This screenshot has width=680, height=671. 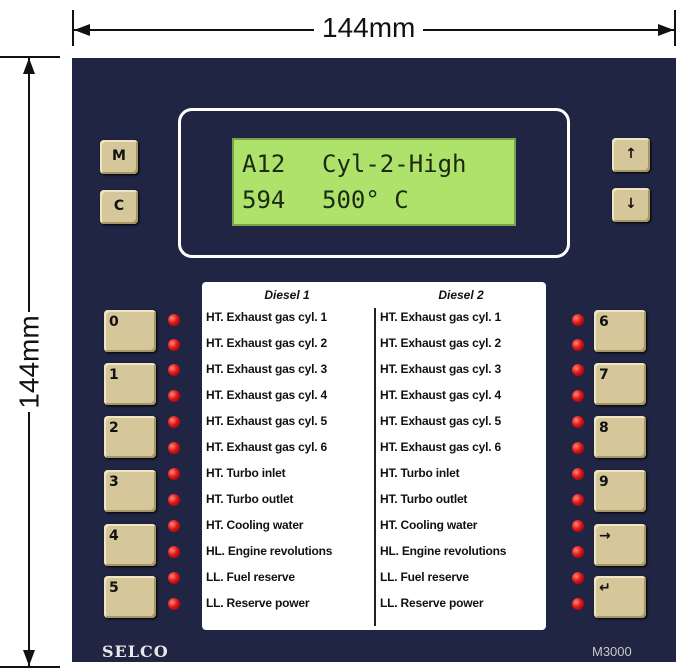 I want to click on c-button-label: C, so click(x=119, y=206).